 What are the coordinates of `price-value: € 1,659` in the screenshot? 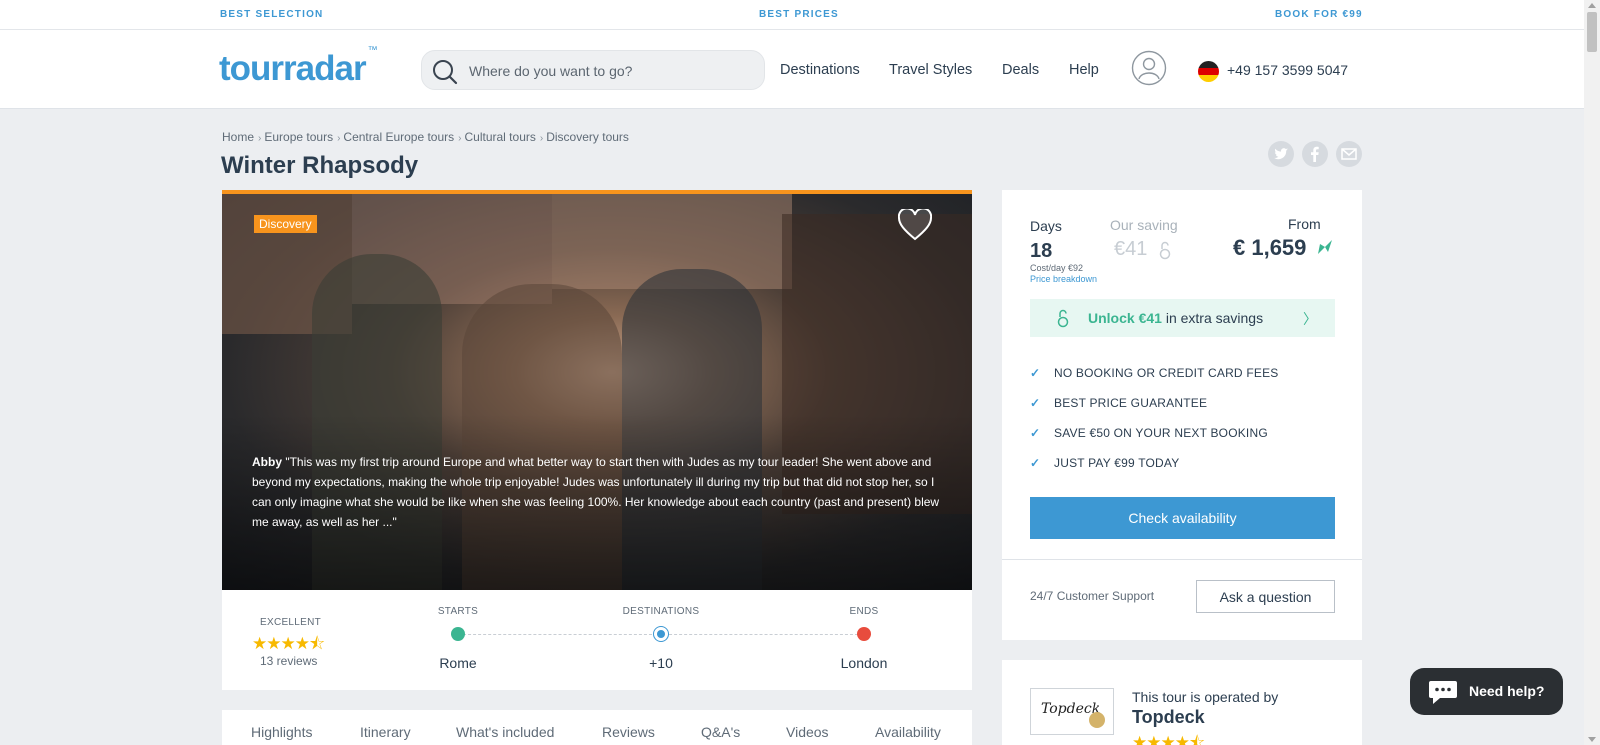 It's located at (1270, 247).